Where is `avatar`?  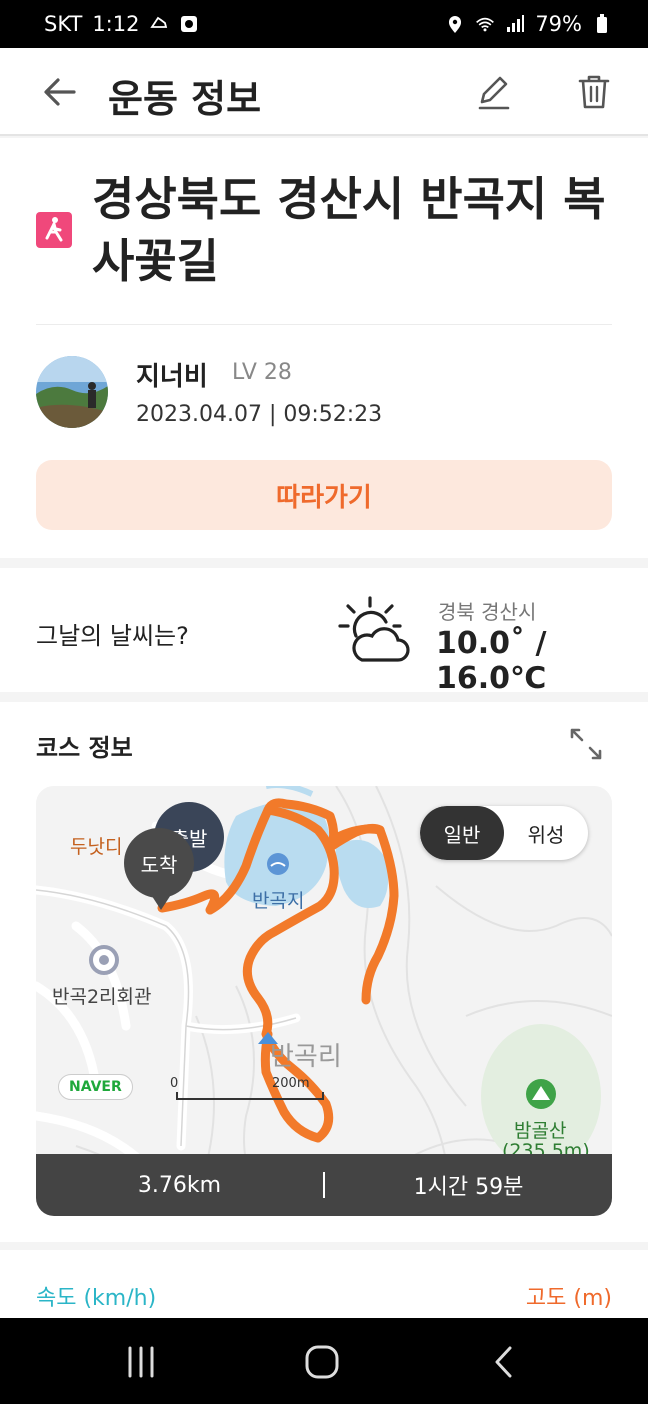 avatar is located at coordinates (72, 392).